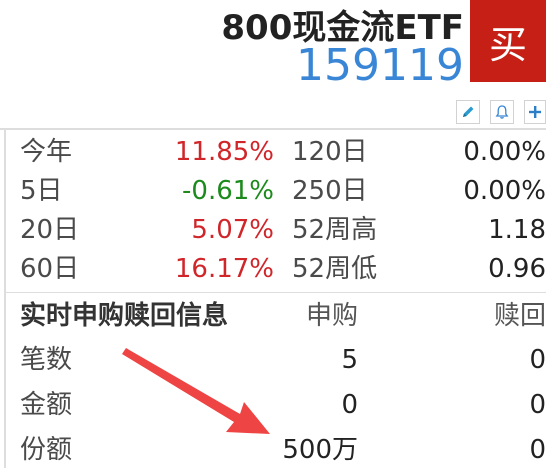  What do you see at coordinates (335, 230) in the screenshot?
I see `perf-label: 52周高` at bounding box center [335, 230].